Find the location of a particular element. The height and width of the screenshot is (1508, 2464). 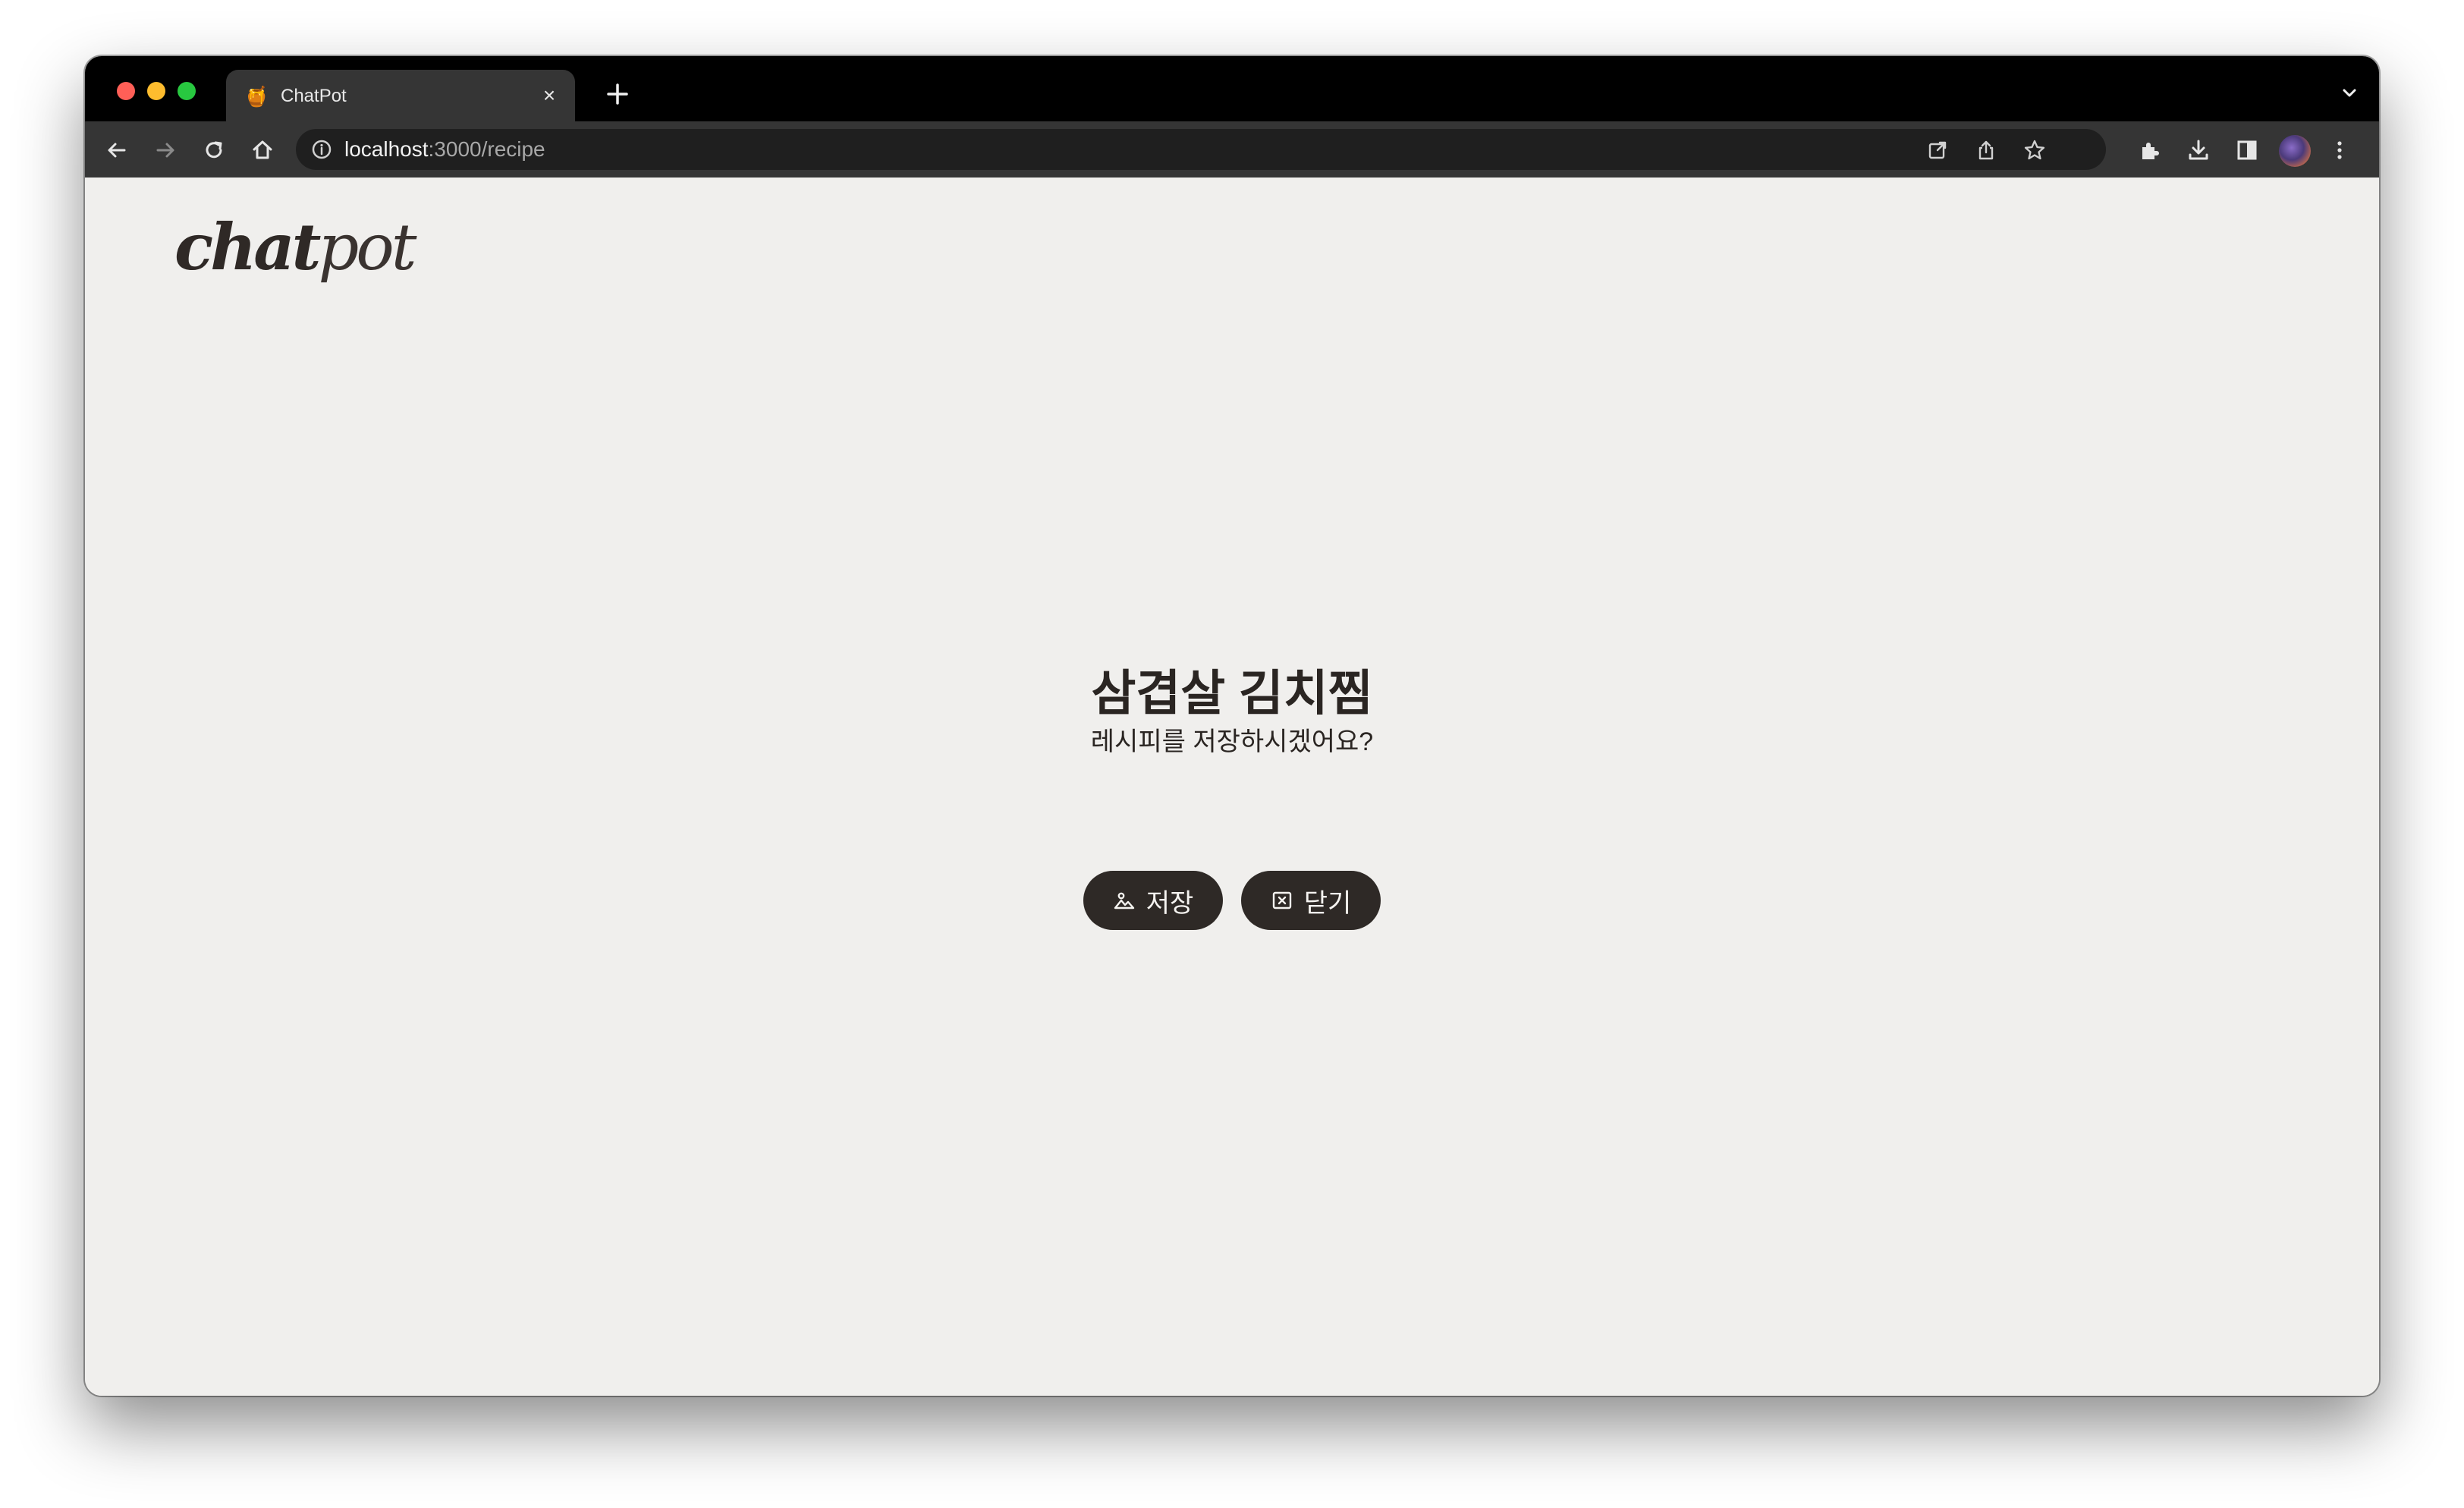

image-icon is located at coordinates (1124, 900).